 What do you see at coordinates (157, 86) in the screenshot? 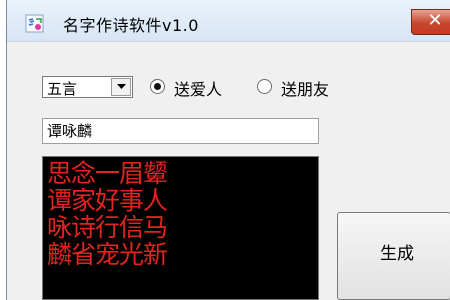
I see `radio-send-lover-dot` at bounding box center [157, 86].